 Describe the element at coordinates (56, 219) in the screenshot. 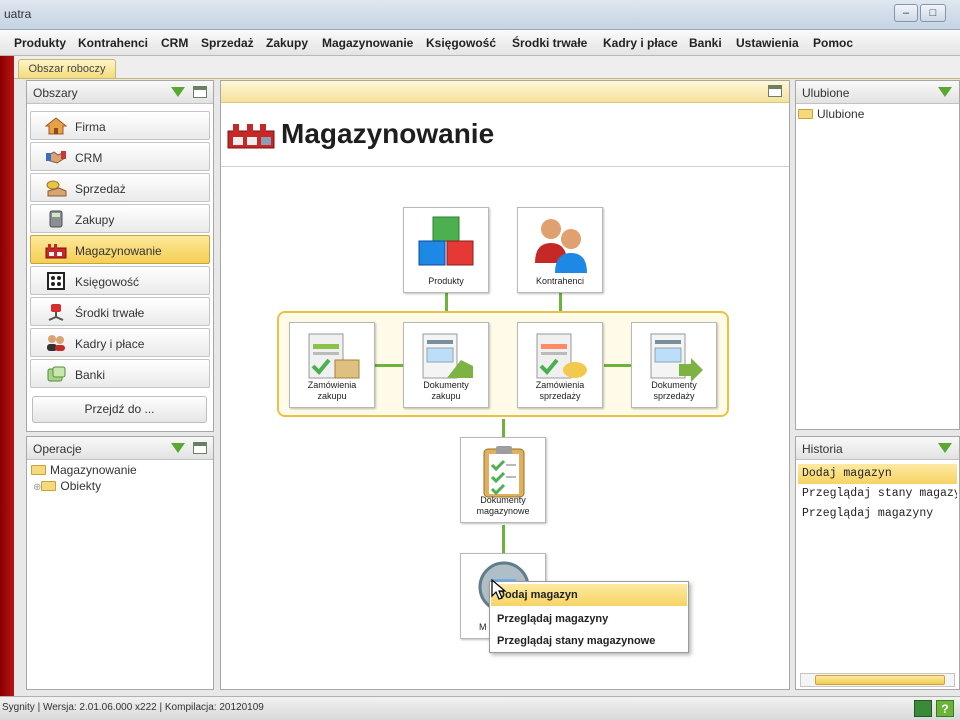

I see `calculator-icon` at that location.